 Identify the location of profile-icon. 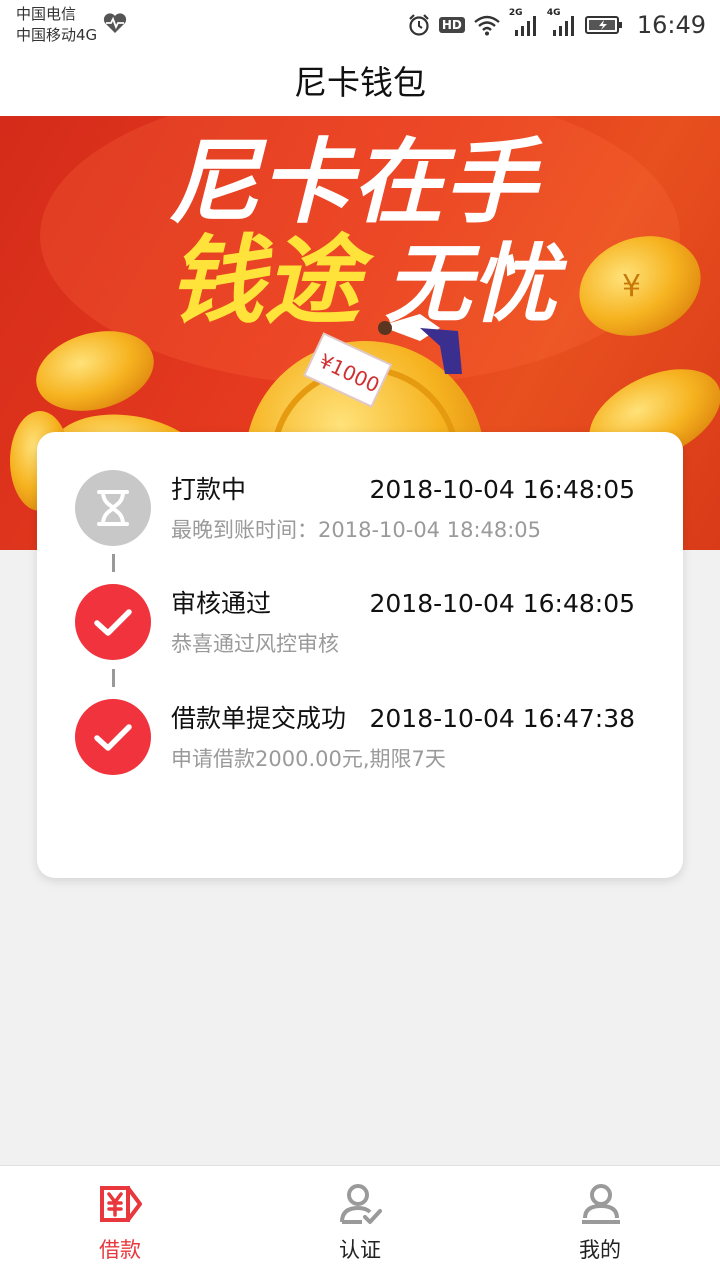
(601, 1204).